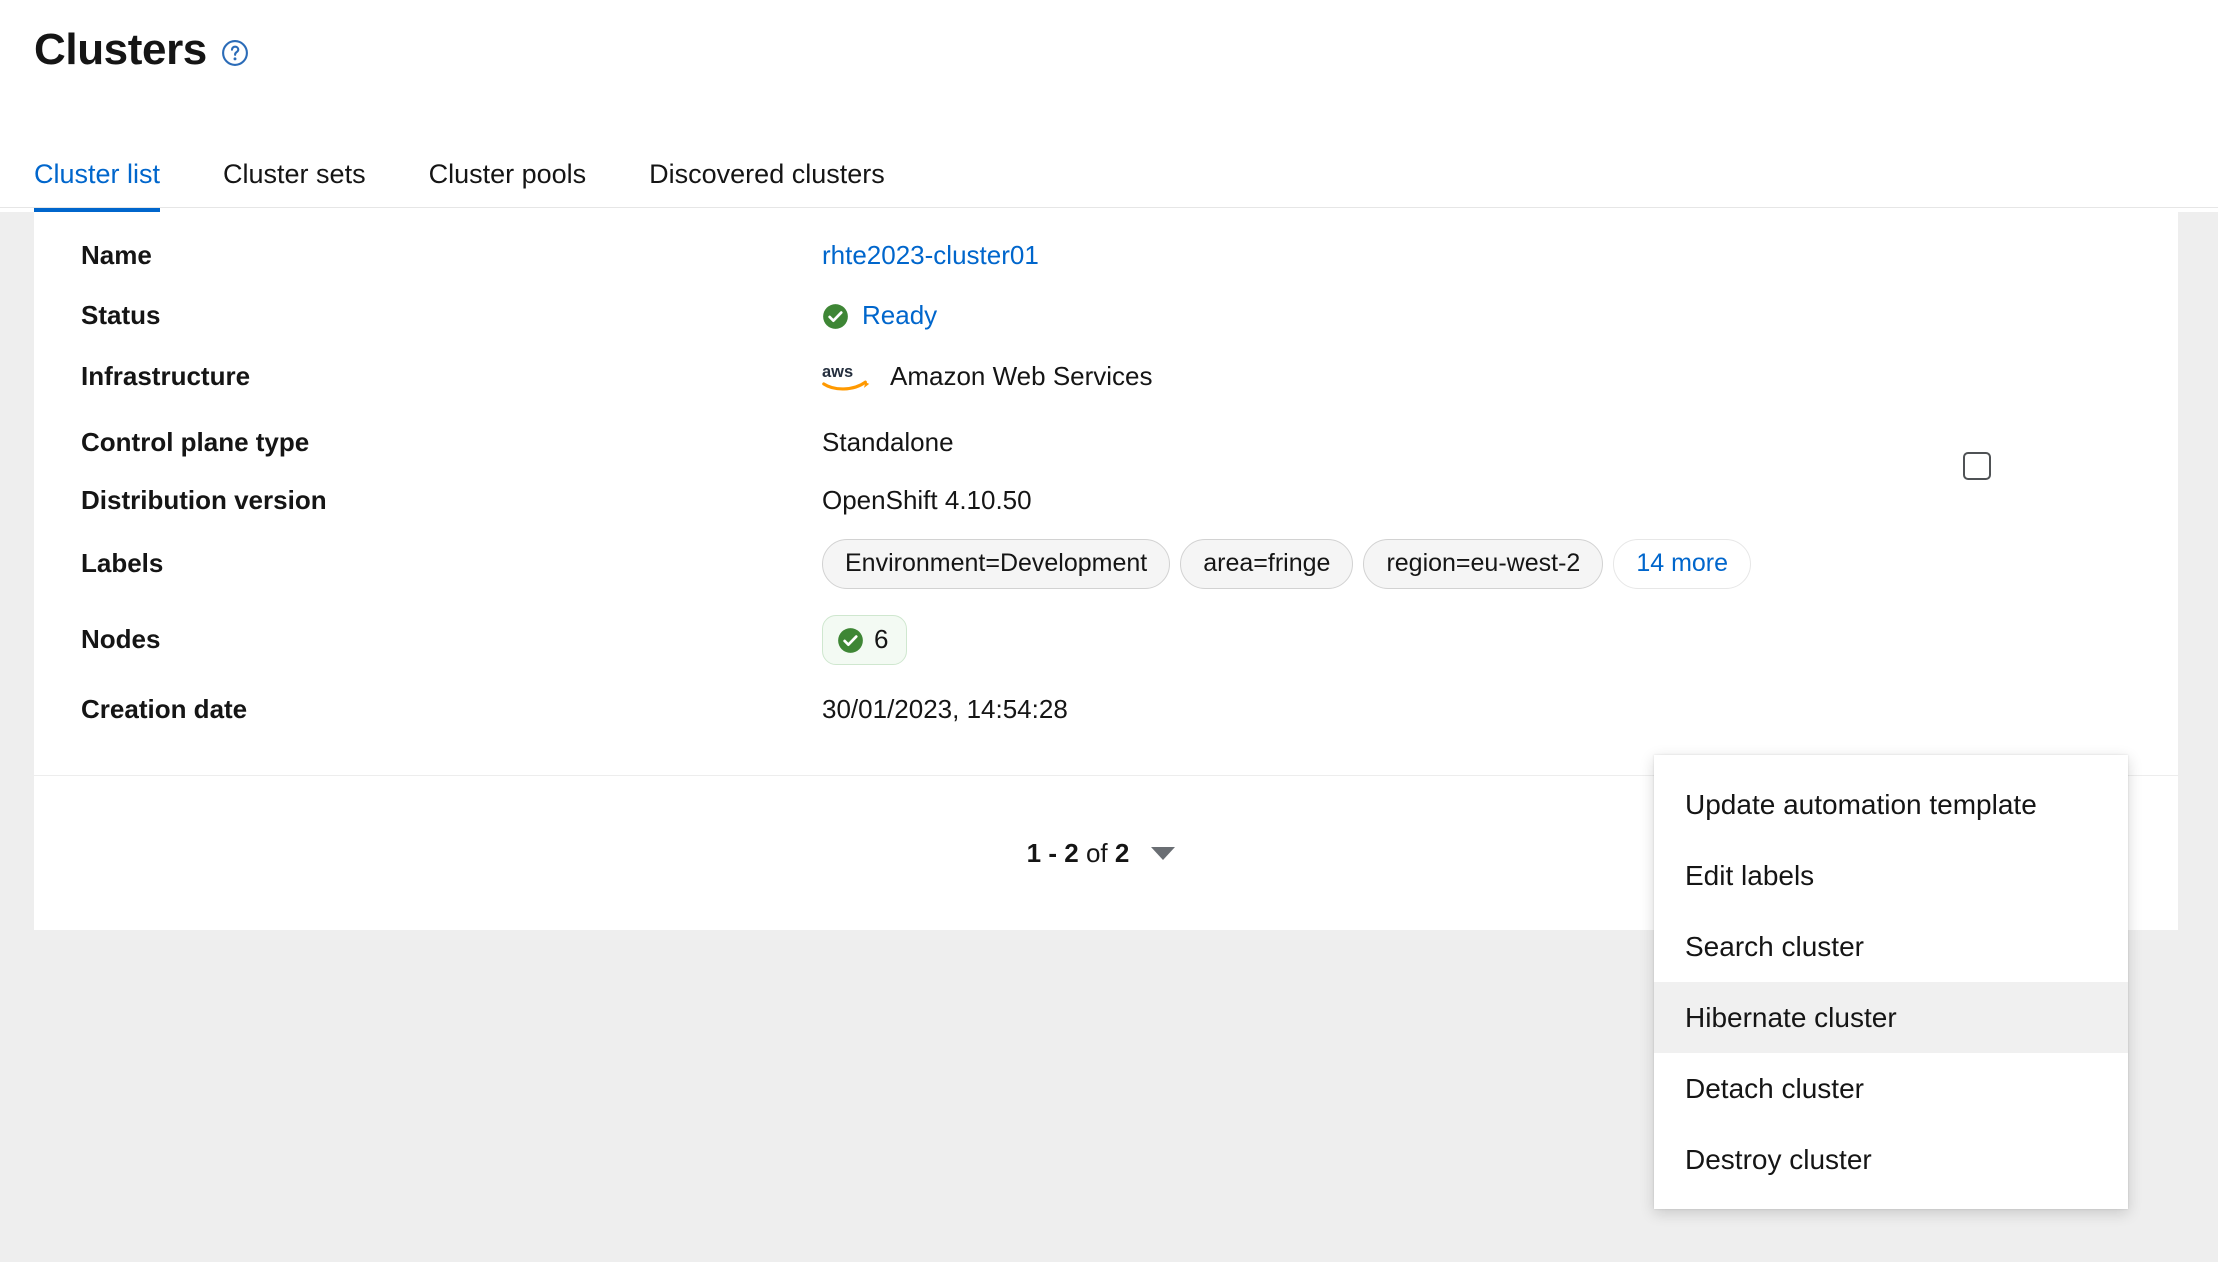 Image resolution: width=2218 pixels, height=1262 pixels. Describe the element at coordinates (116, 255) in the screenshot. I see `detail-label-name: Name` at that location.